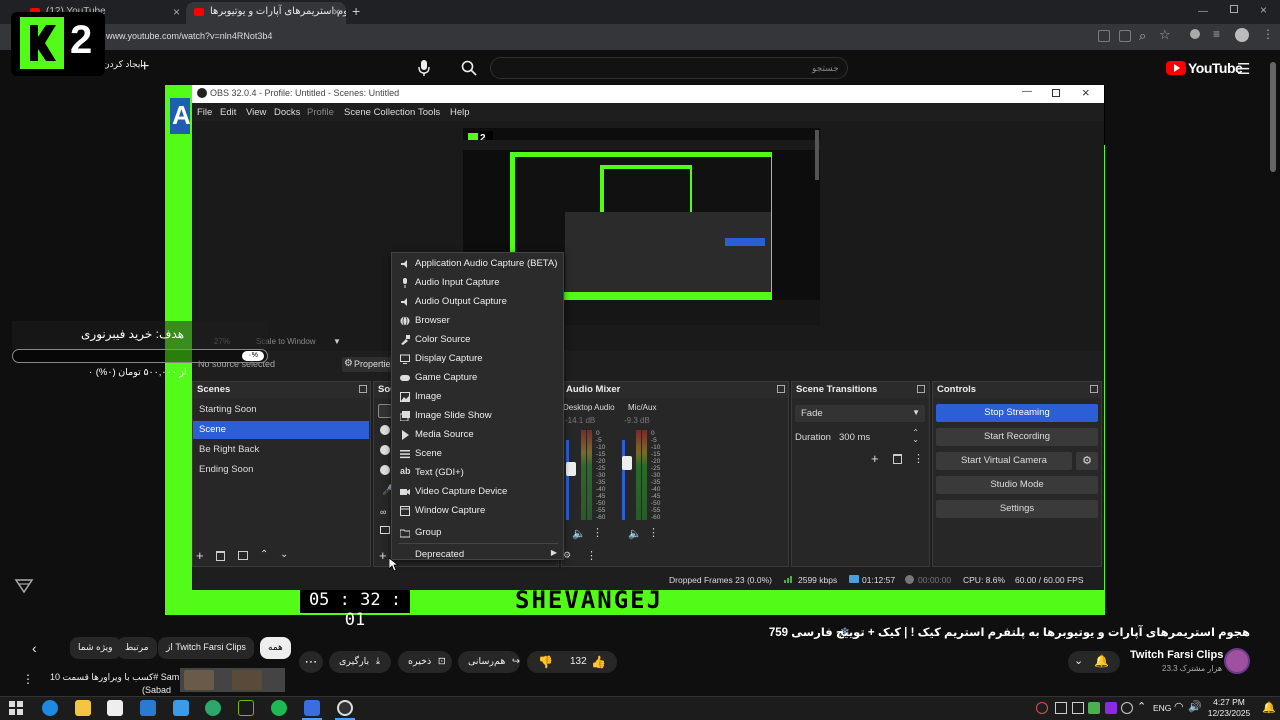 This screenshot has width=1280, height=720. I want to click on start-recording-button: Start Recording, so click(1017, 437).